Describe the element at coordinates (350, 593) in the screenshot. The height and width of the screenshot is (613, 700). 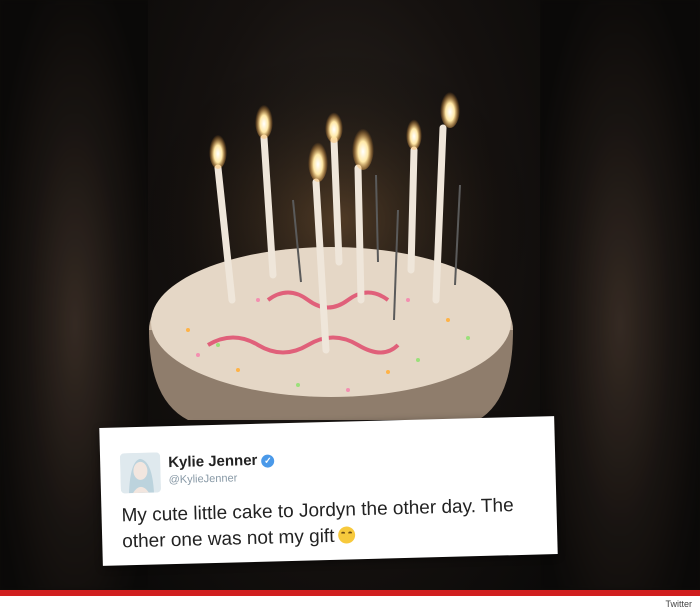
I see `footer-bar` at that location.